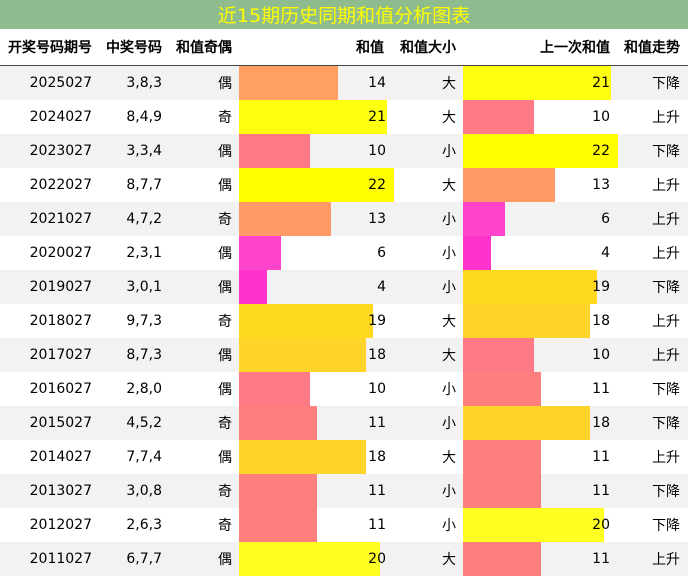 This screenshot has width=688, height=576. What do you see at coordinates (601, 525) in the screenshot?
I see `prev-sum-cell: 20` at bounding box center [601, 525].